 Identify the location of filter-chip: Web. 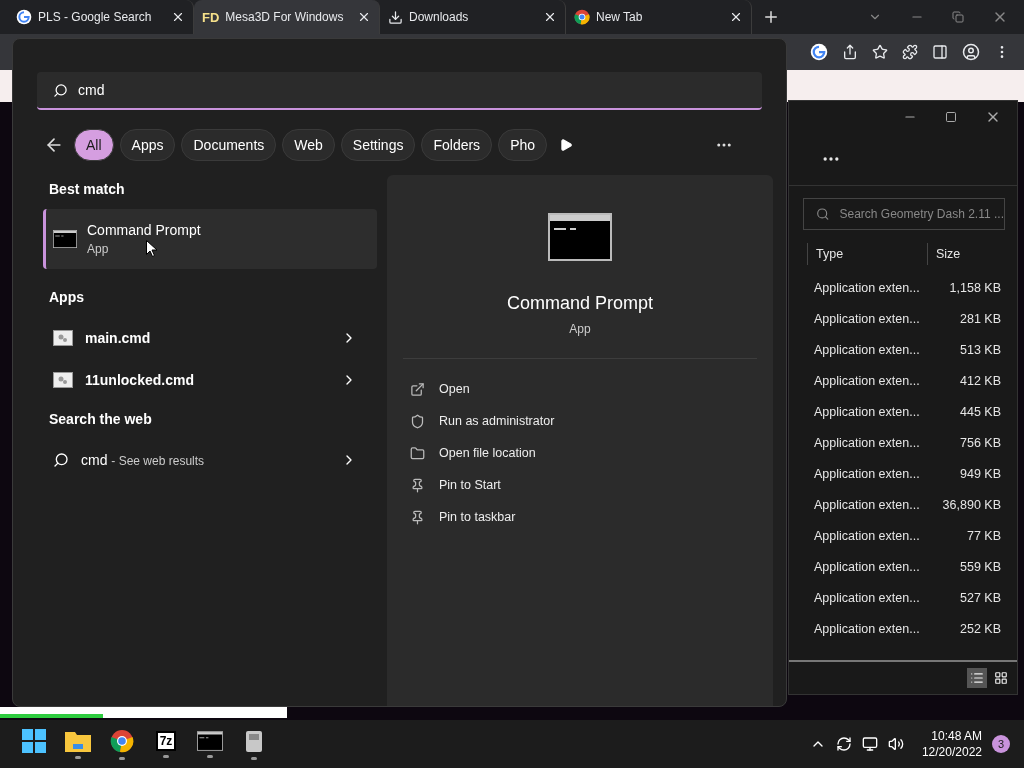
(308, 145).